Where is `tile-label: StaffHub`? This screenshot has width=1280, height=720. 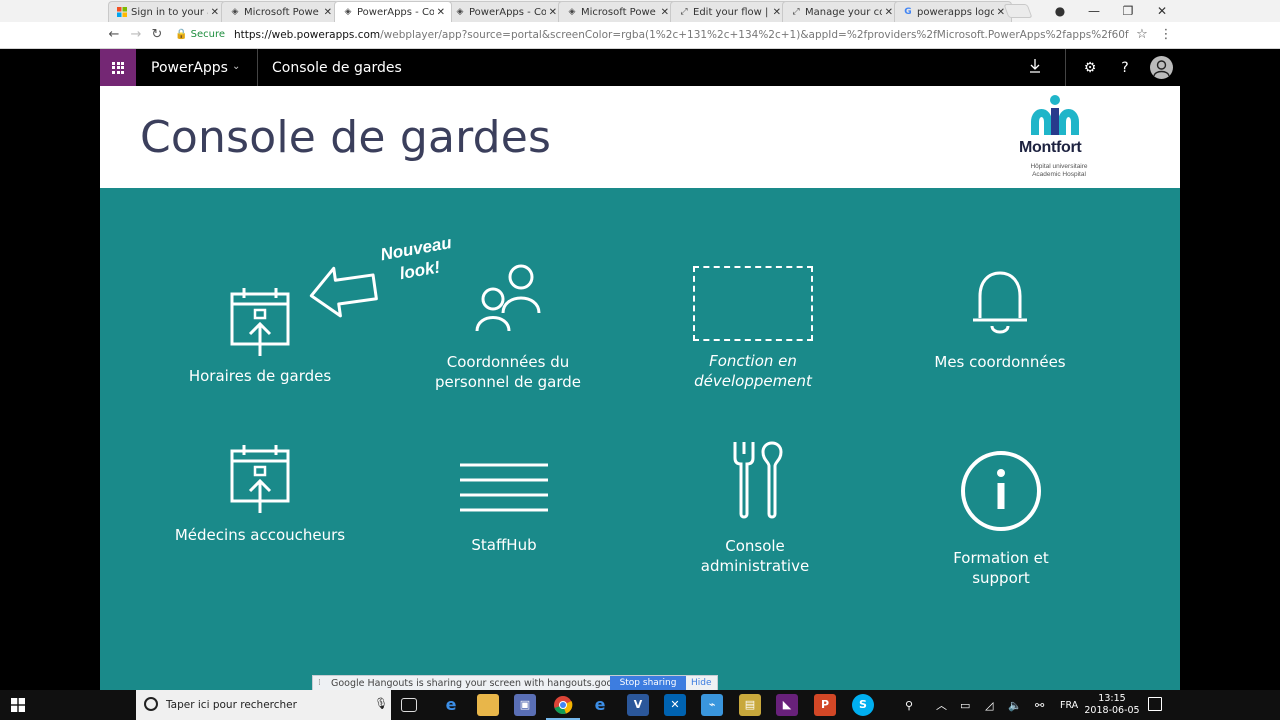
tile-label: StaffHub is located at coordinates (504, 545).